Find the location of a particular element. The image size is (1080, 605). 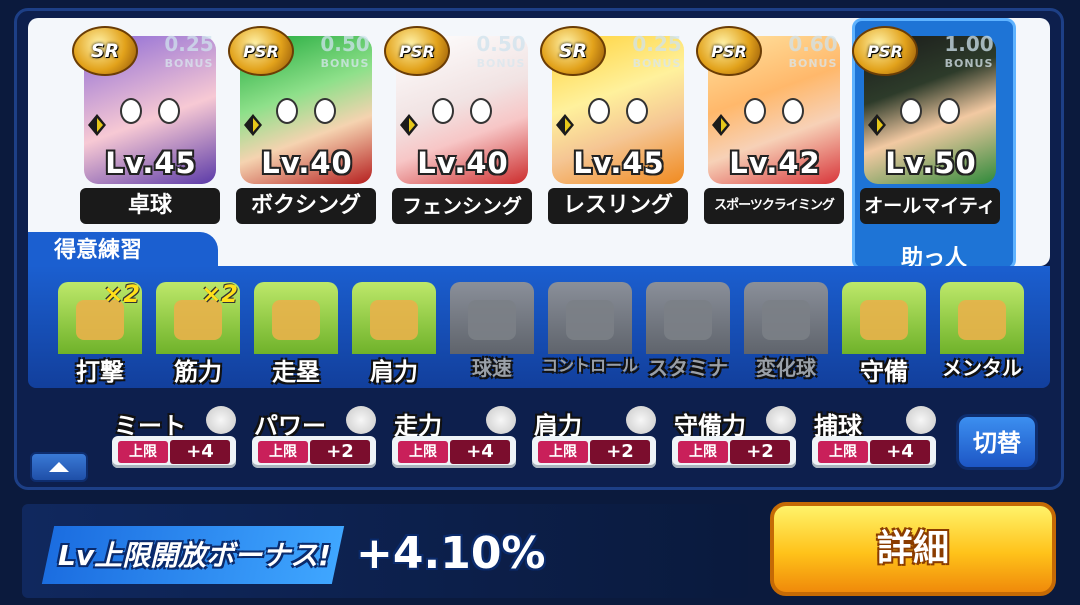

practice-defense: 守備 is located at coordinates (884, 334).